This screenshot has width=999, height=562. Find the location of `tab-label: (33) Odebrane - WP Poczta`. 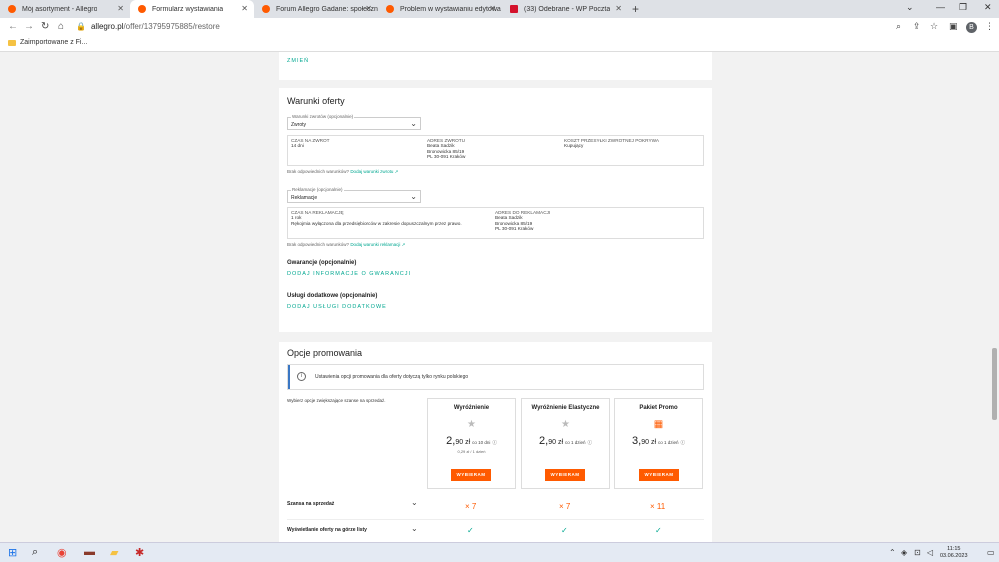

tab-label: (33) Odebrane - WP Poczta is located at coordinates (567, 9).